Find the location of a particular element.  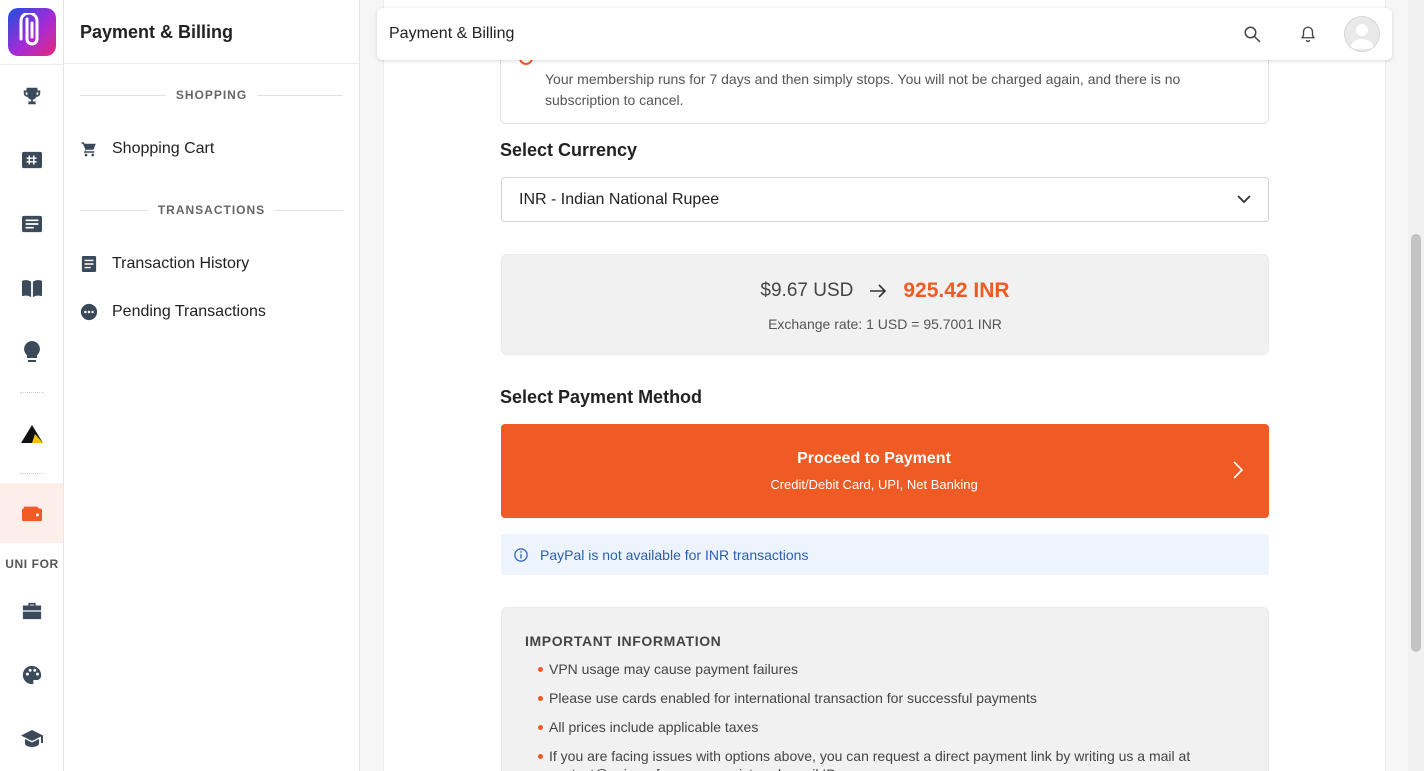

user-avatar-icon is located at coordinates (1362, 36).